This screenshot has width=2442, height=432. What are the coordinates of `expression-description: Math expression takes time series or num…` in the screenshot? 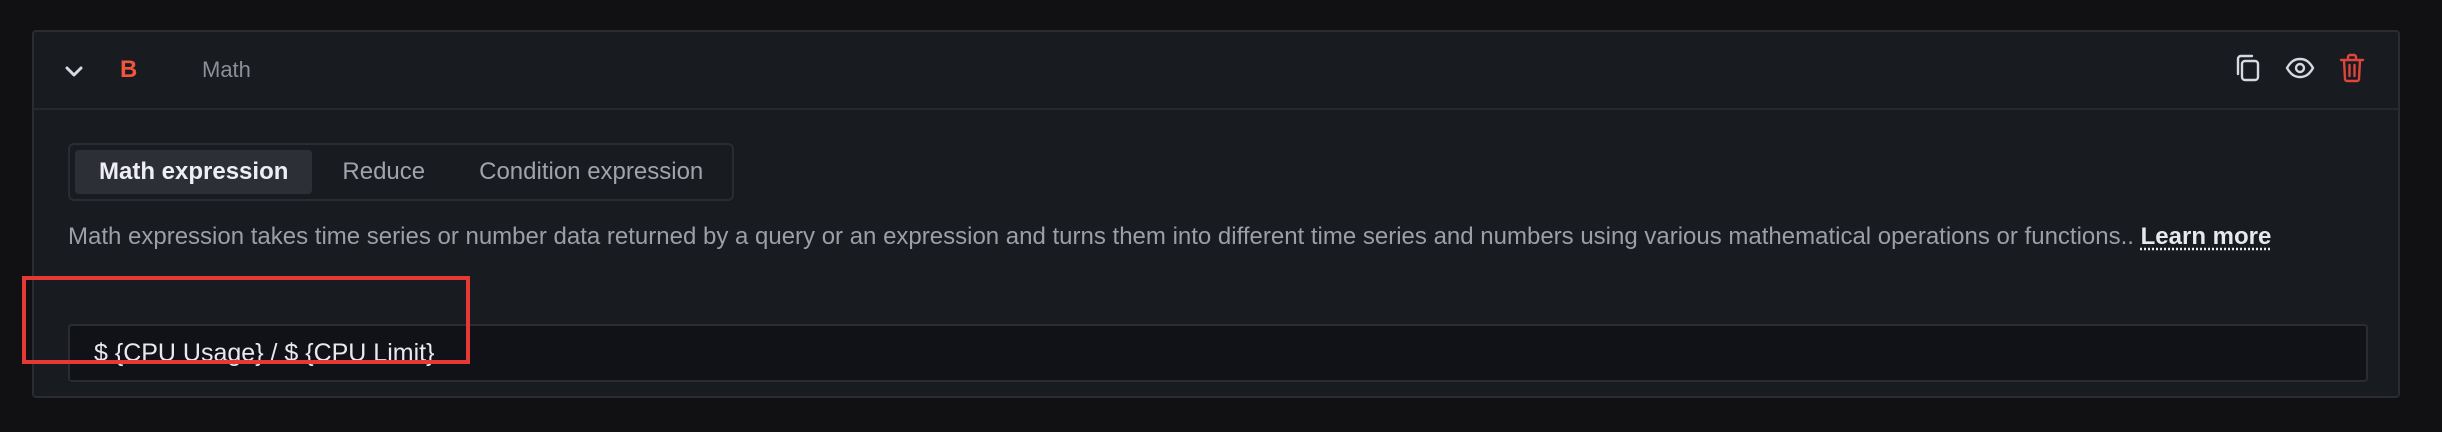 It's located at (1218, 236).